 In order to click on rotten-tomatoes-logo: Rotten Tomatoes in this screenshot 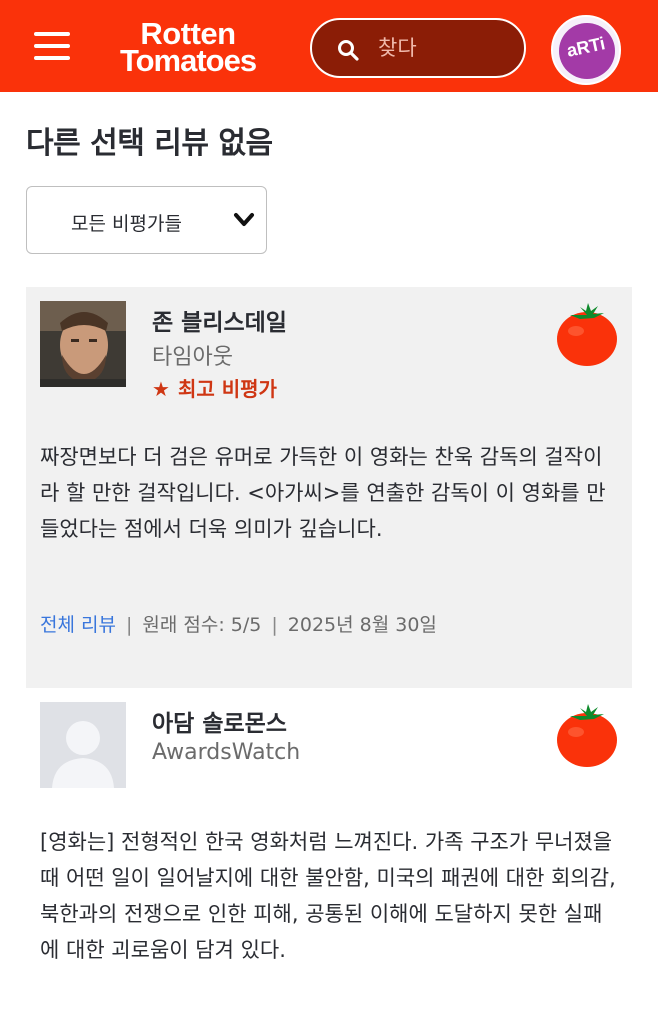, I will do `click(188, 48)`.